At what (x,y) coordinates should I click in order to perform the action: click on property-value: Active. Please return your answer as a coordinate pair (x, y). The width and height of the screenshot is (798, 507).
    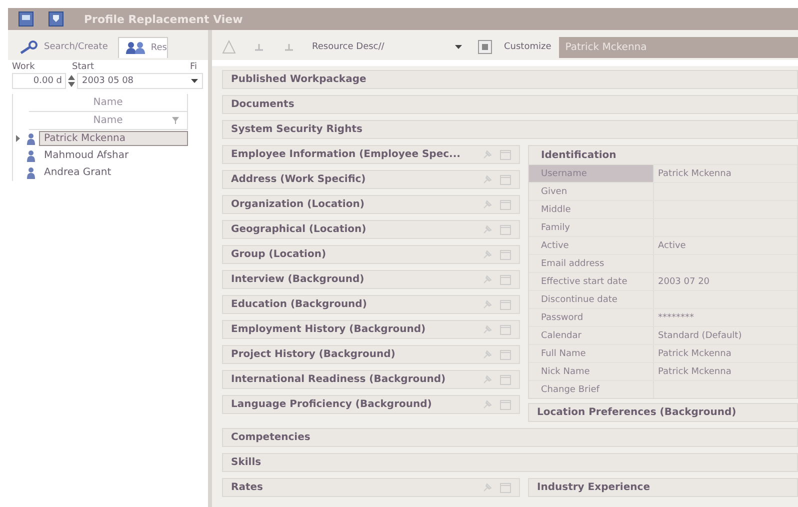
    Looking at the image, I should click on (725, 245).